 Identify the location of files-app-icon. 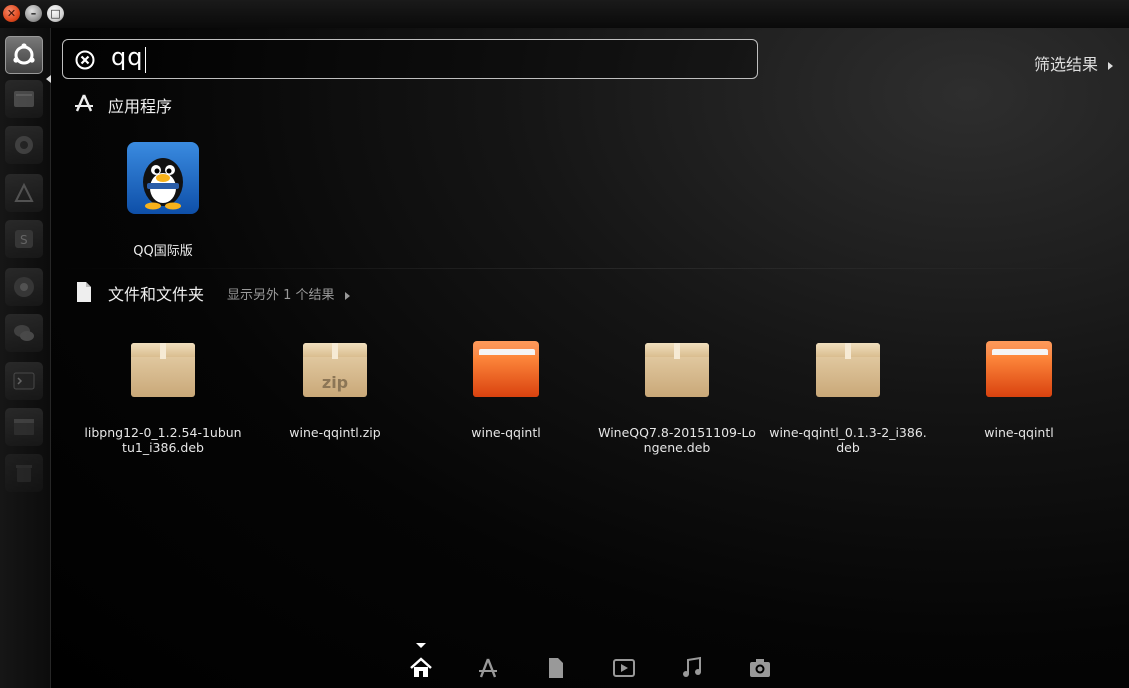
(24, 99).